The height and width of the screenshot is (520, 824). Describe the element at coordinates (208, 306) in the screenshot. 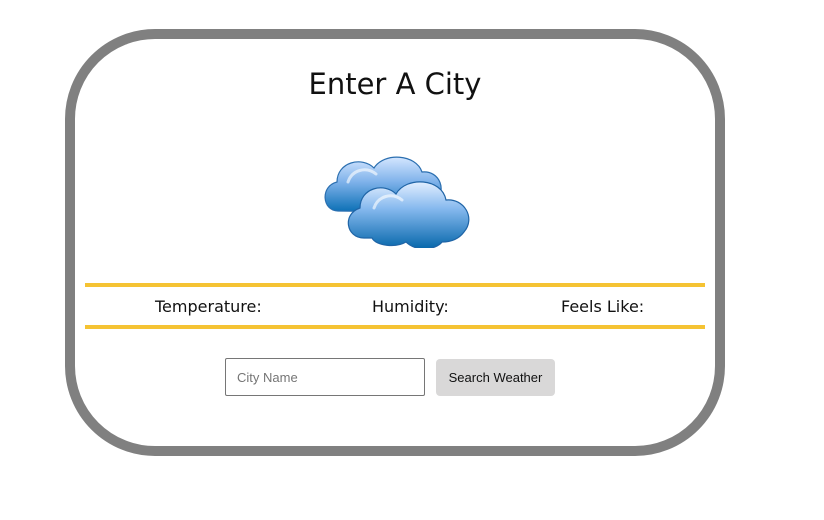

I see `temperature-label: Temperature:` at that location.